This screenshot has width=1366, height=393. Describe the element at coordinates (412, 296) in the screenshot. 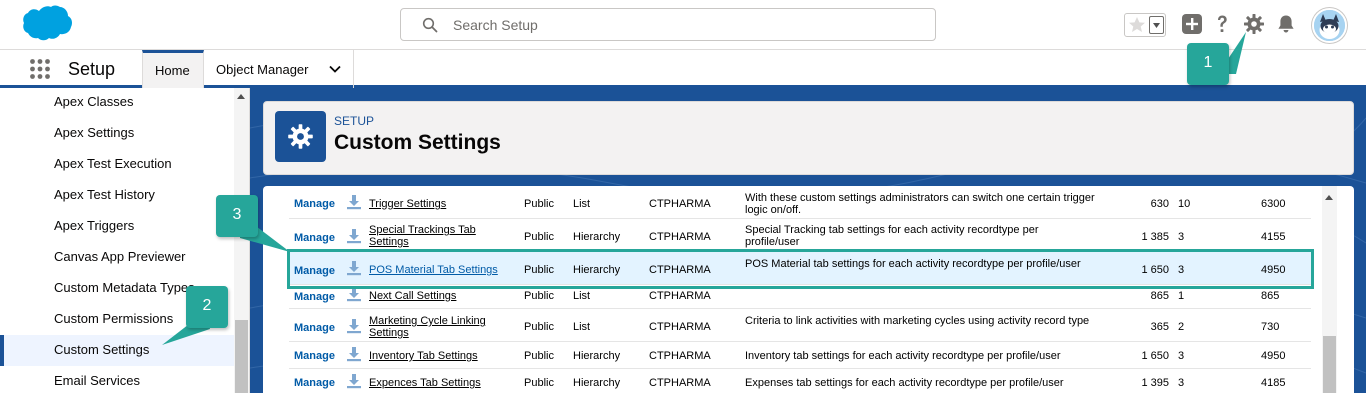

I see `setting-name-link: Next Call Settings` at that location.